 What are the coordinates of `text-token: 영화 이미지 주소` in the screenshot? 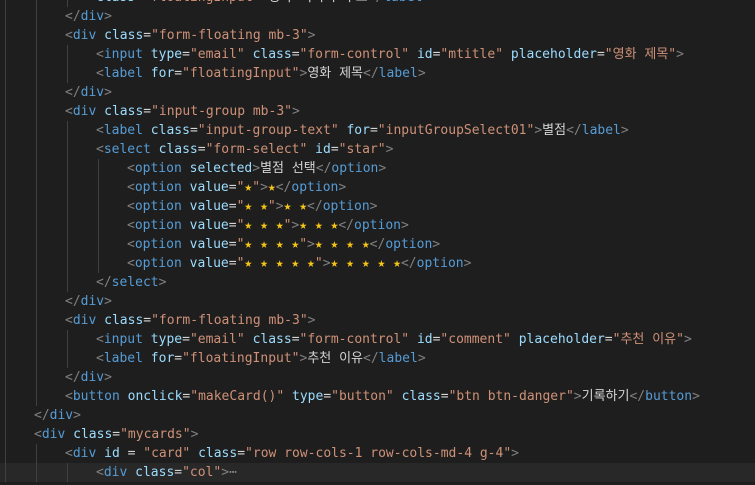 It's located at (317, 2).